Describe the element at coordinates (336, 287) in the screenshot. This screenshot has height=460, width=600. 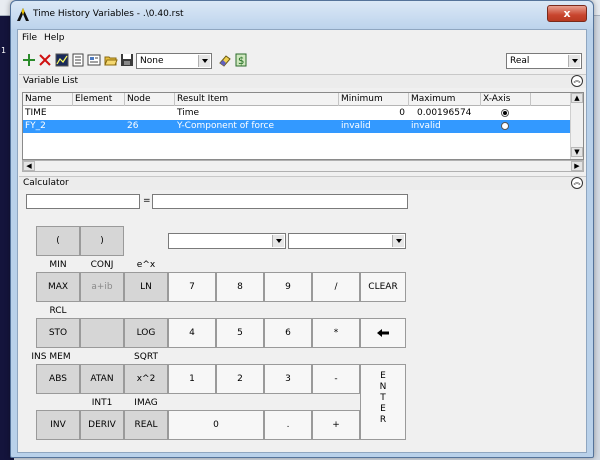
I see `divide-button: /` at that location.